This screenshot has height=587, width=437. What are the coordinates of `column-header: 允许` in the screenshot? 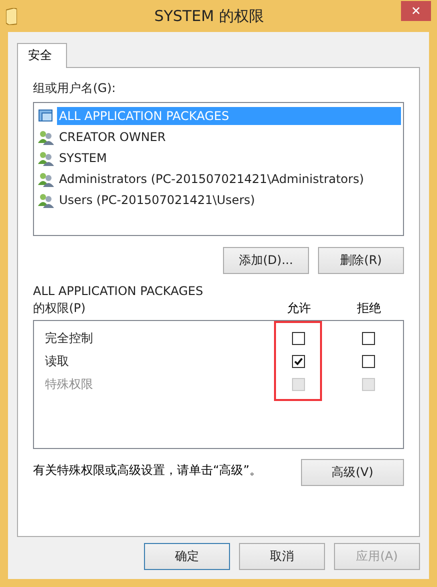 It's located at (299, 308).